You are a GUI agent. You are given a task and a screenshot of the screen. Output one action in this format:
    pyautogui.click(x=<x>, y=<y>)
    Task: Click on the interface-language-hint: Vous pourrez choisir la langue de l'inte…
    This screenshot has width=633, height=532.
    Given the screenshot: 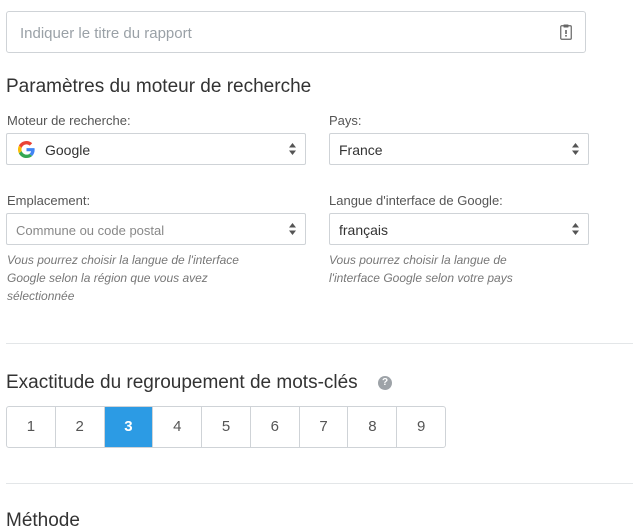 What is the action you would take?
    pyautogui.click(x=421, y=269)
    